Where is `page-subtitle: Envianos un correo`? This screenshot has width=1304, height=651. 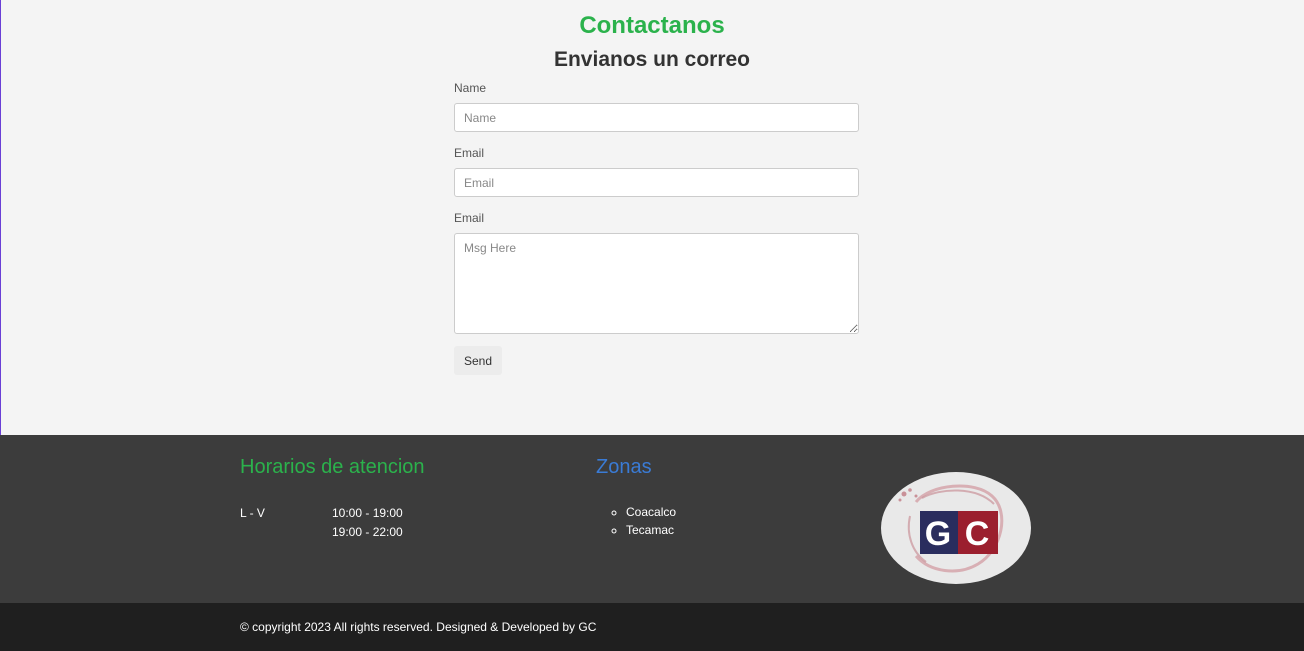 page-subtitle: Envianos un correo is located at coordinates (652, 59).